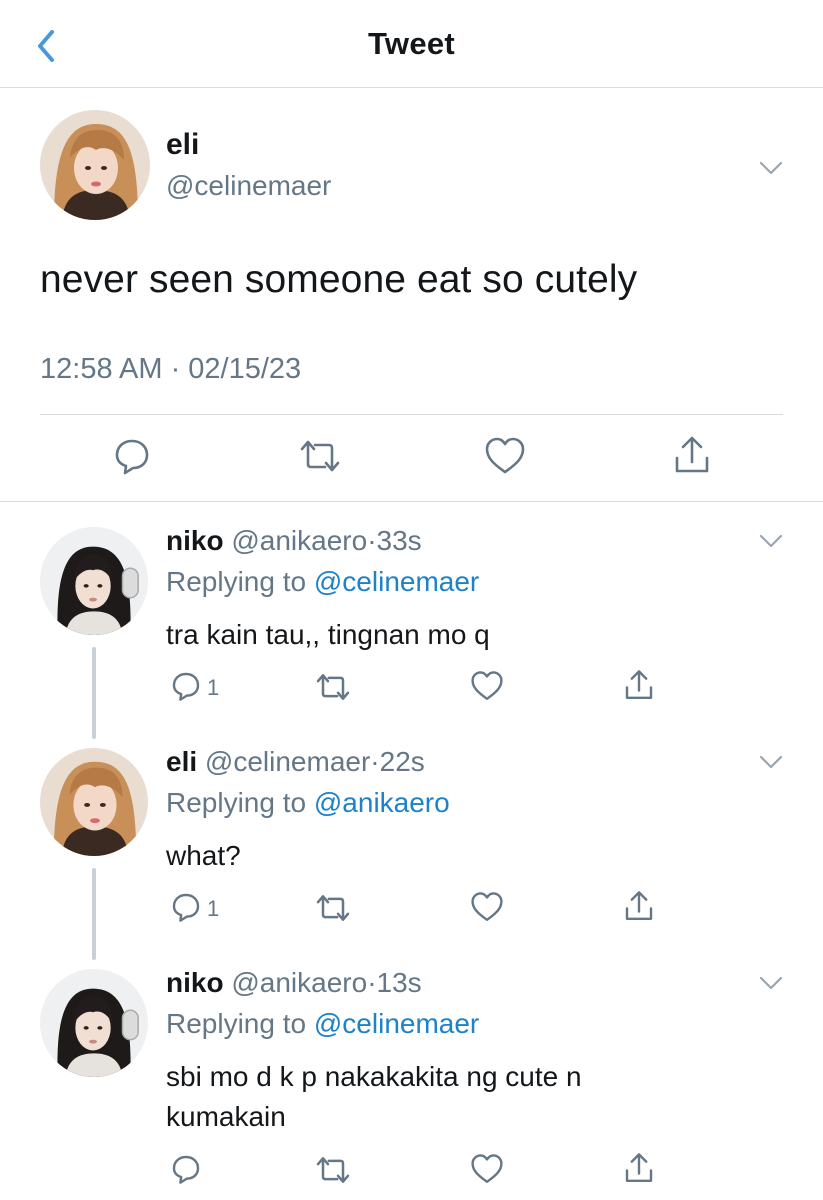 Image resolution: width=823 pixels, height=1200 pixels. I want to click on divider, so click(411, 414).